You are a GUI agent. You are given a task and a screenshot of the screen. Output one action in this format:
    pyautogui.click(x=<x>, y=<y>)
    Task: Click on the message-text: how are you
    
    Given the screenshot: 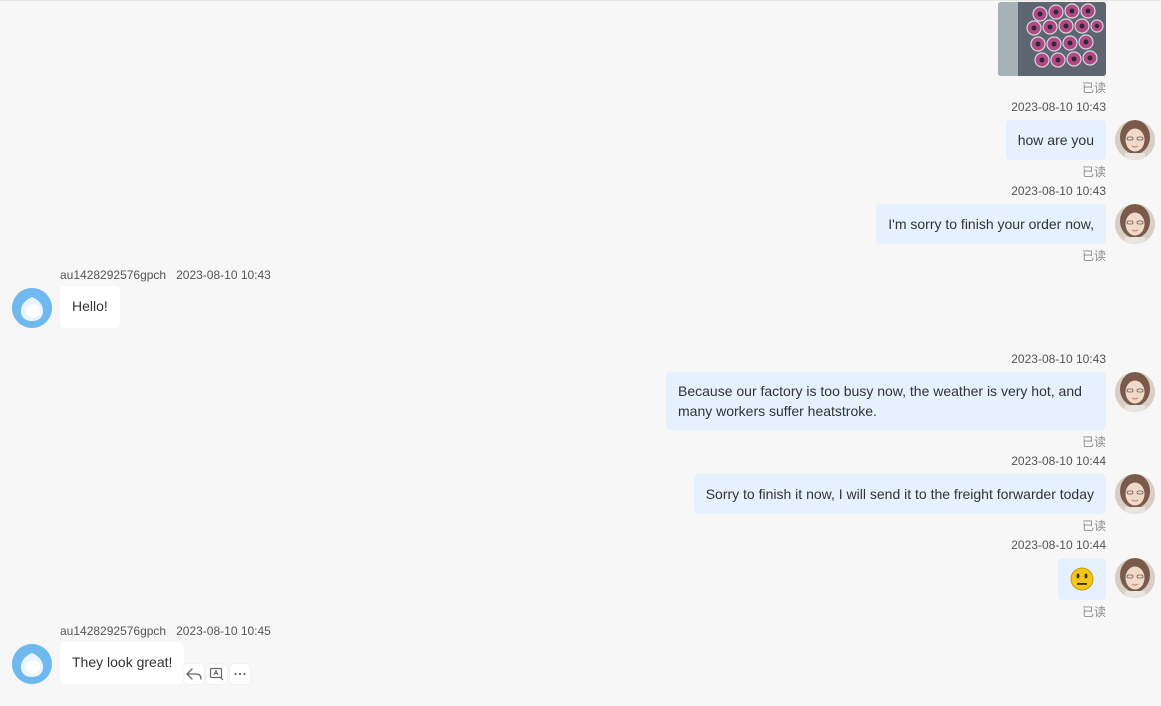 What is the action you would take?
    pyautogui.click(x=1055, y=140)
    